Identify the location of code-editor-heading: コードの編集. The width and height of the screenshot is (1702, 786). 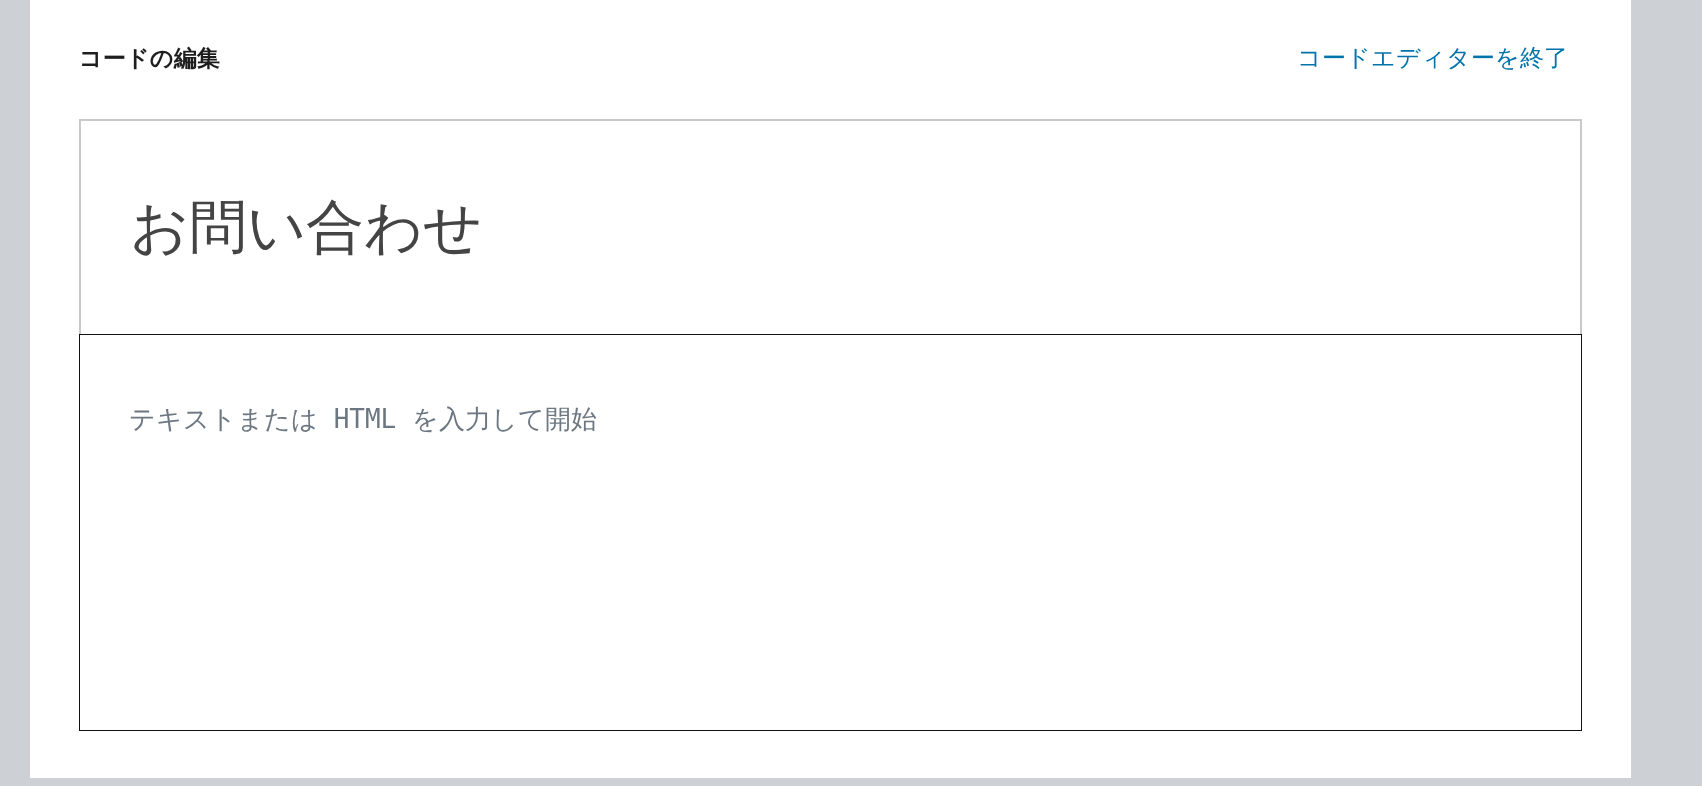
(149, 58).